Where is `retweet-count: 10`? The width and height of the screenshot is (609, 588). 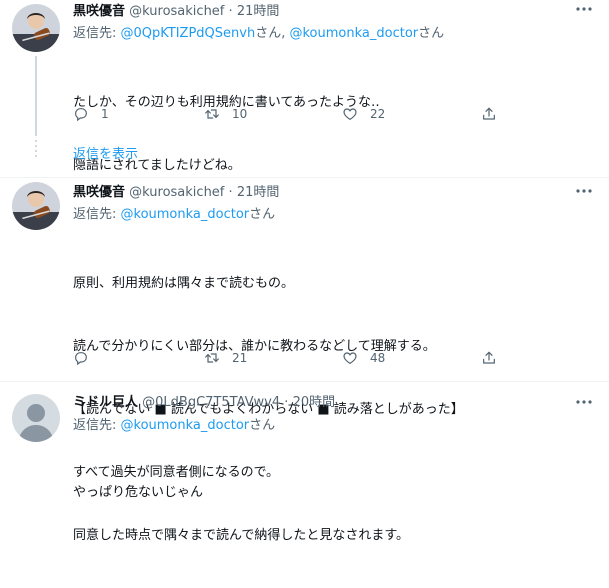
retweet-count: 10 is located at coordinates (240, 114).